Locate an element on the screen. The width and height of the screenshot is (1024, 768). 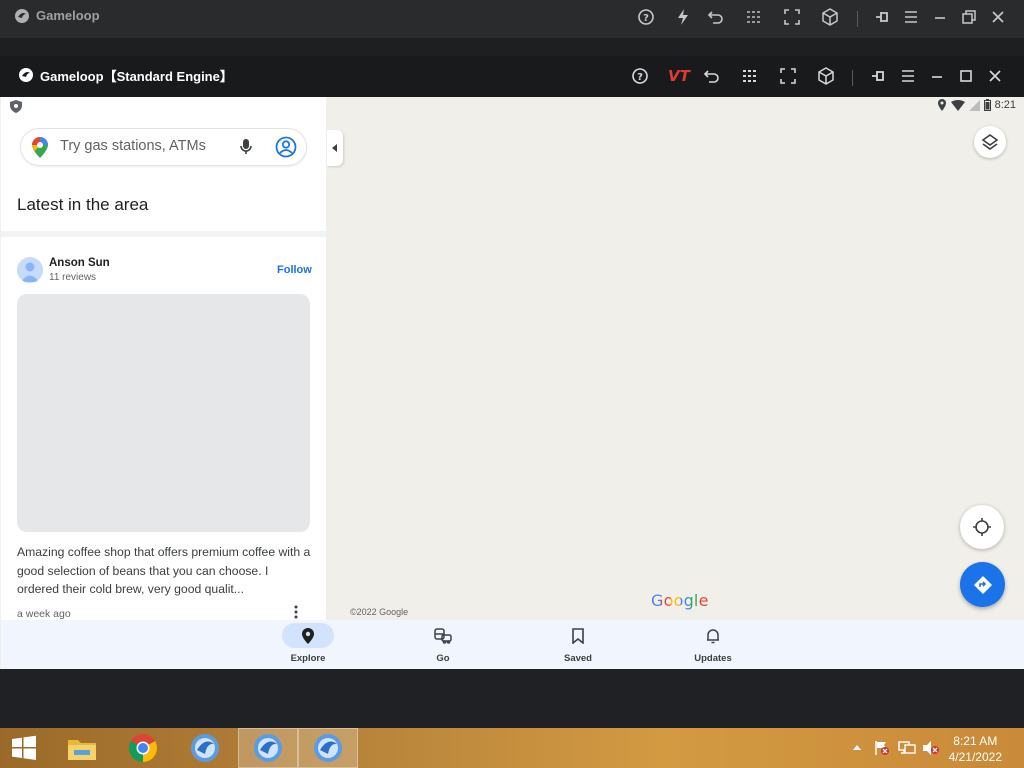
windows-taskbar: 8:21 AM 4/21/2022 is located at coordinates (512, 748).